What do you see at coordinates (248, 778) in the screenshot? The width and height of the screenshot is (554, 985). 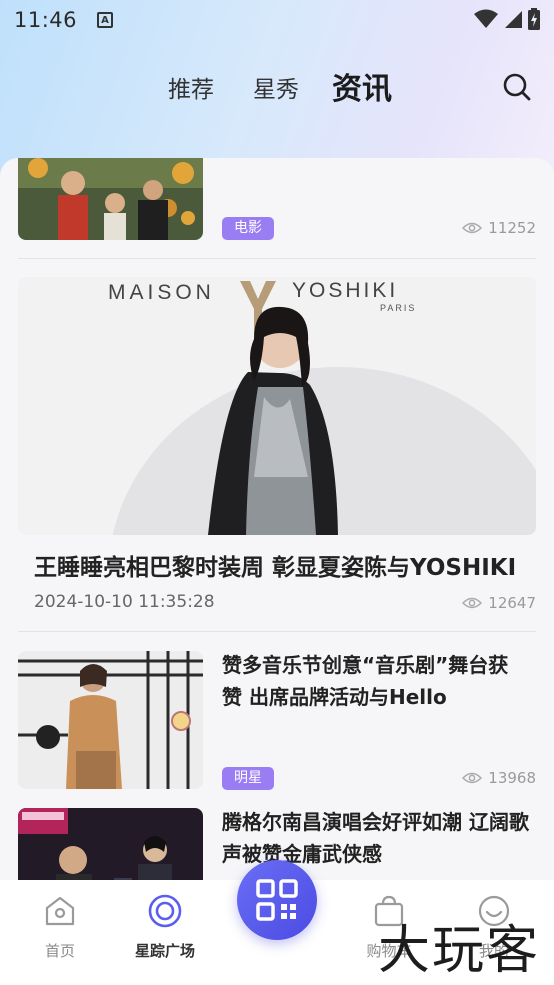 I see `category-tag: 明星` at bounding box center [248, 778].